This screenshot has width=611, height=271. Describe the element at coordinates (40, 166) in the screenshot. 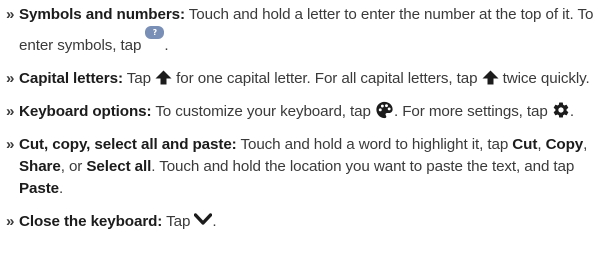

I see `share-label: Share` at that location.